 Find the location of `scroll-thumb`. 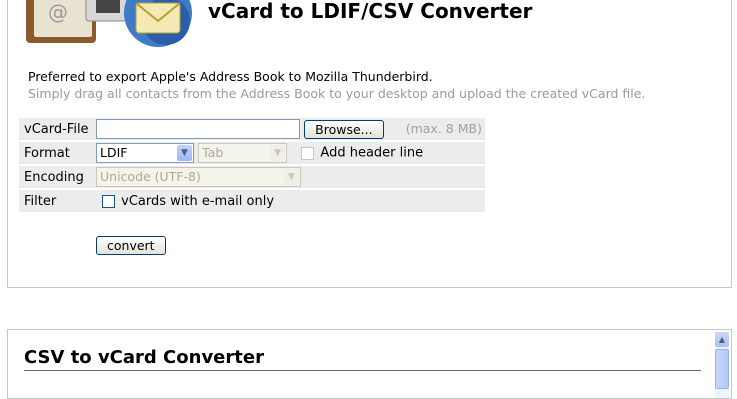

scroll-thumb is located at coordinates (722, 369).